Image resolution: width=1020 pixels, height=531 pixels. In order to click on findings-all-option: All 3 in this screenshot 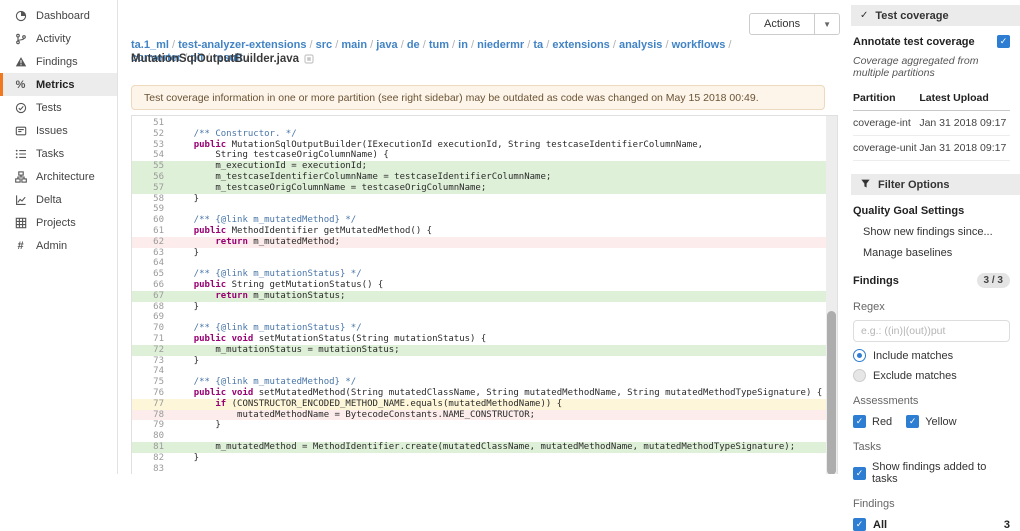, I will do `click(931, 524)`.